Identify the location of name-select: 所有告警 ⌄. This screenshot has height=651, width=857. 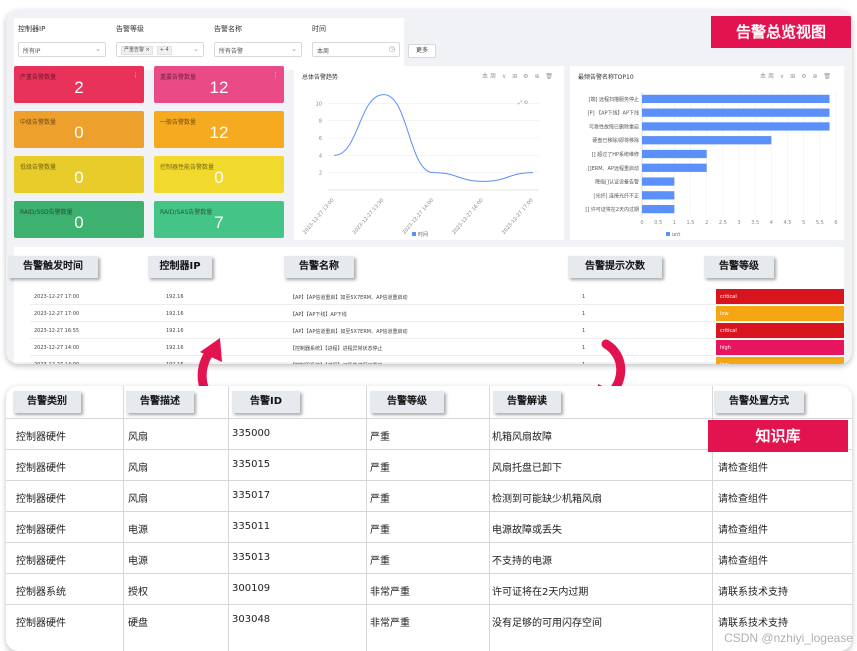
(258, 49).